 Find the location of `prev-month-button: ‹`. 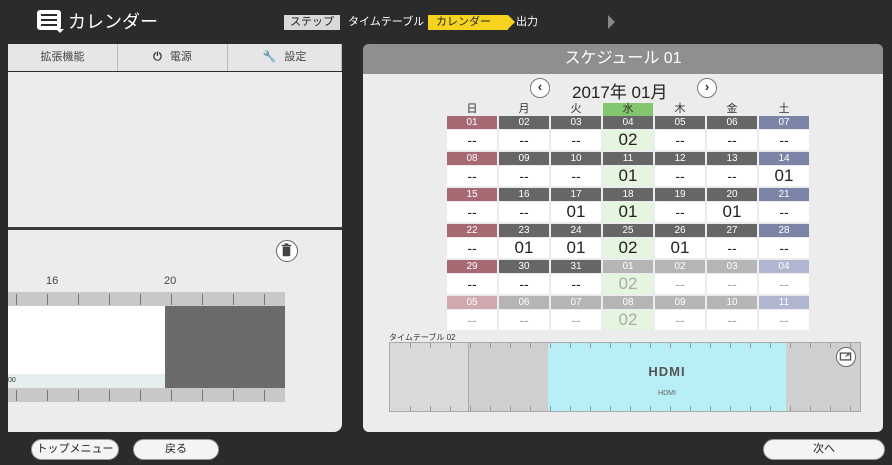

prev-month-button: ‹ is located at coordinates (540, 88).